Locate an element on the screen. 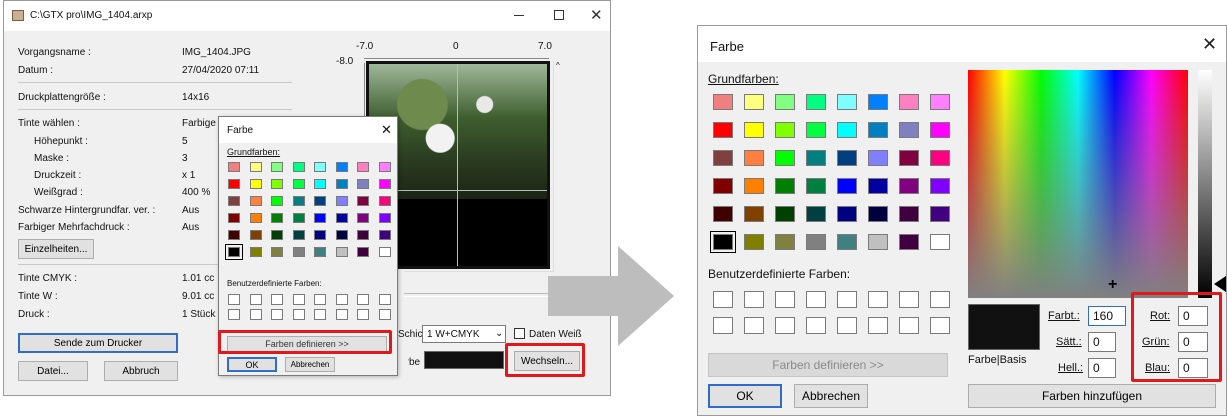 The width and height of the screenshot is (1227, 416). scroll-up-icon: ^ is located at coordinates (558, 65).